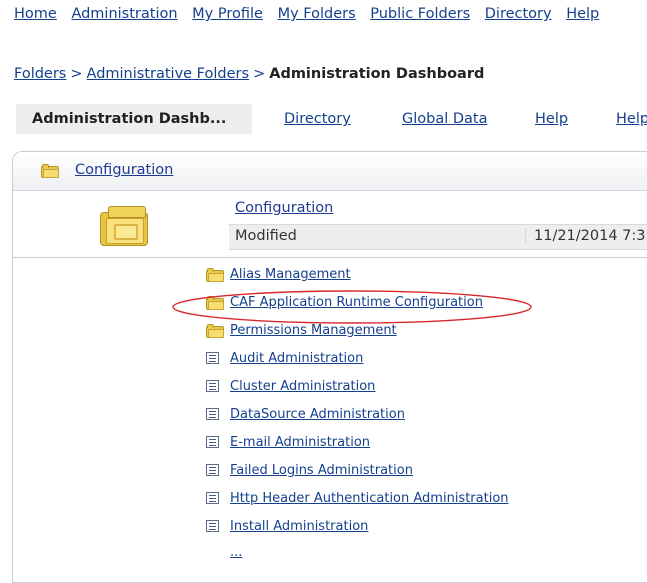 The width and height of the screenshot is (647, 583). What do you see at coordinates (317, 414) in the screenshot?
I see `datasource-administration-link: DataSource Administration` at bounding box center [317, 414].